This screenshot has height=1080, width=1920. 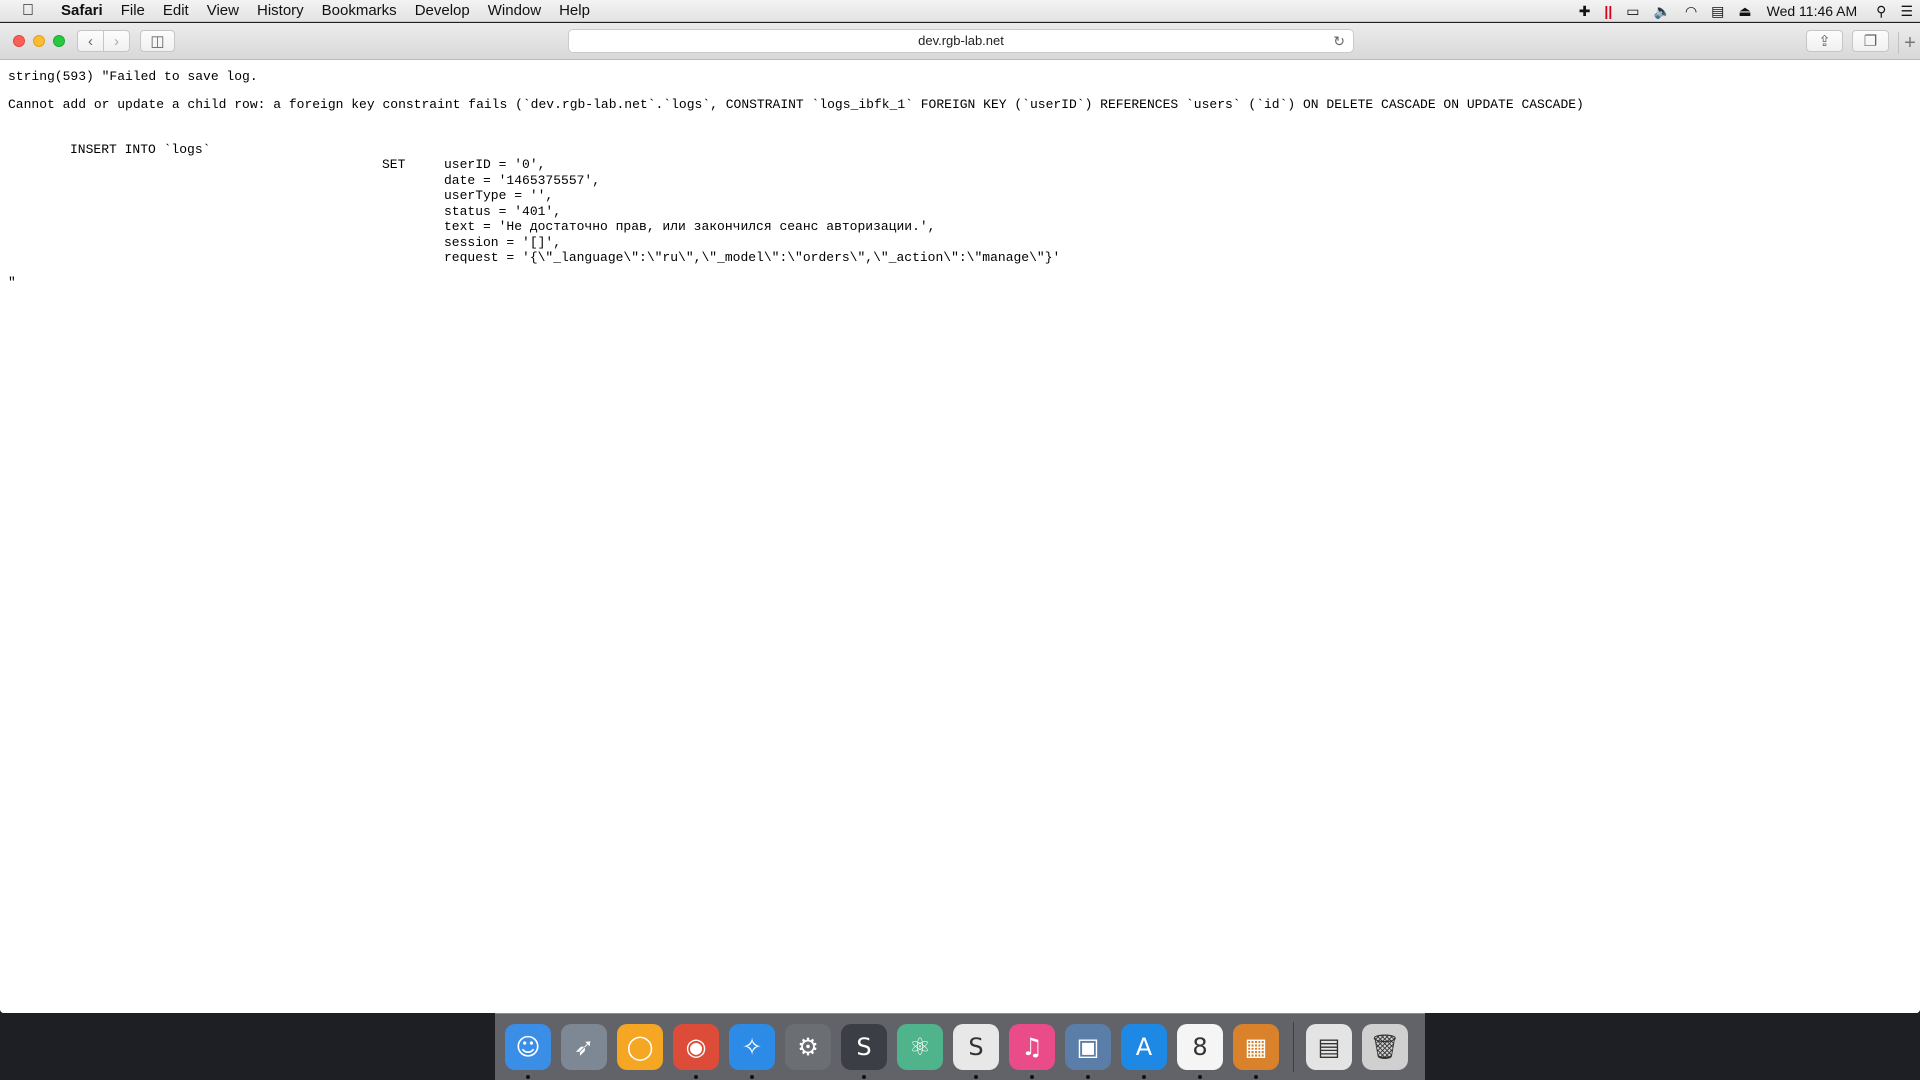 What do you see at coordinates (1881, 11) in the screenshot?
I see `spotlight-search-icon: ⚲` at bounding box center [1881, 11].